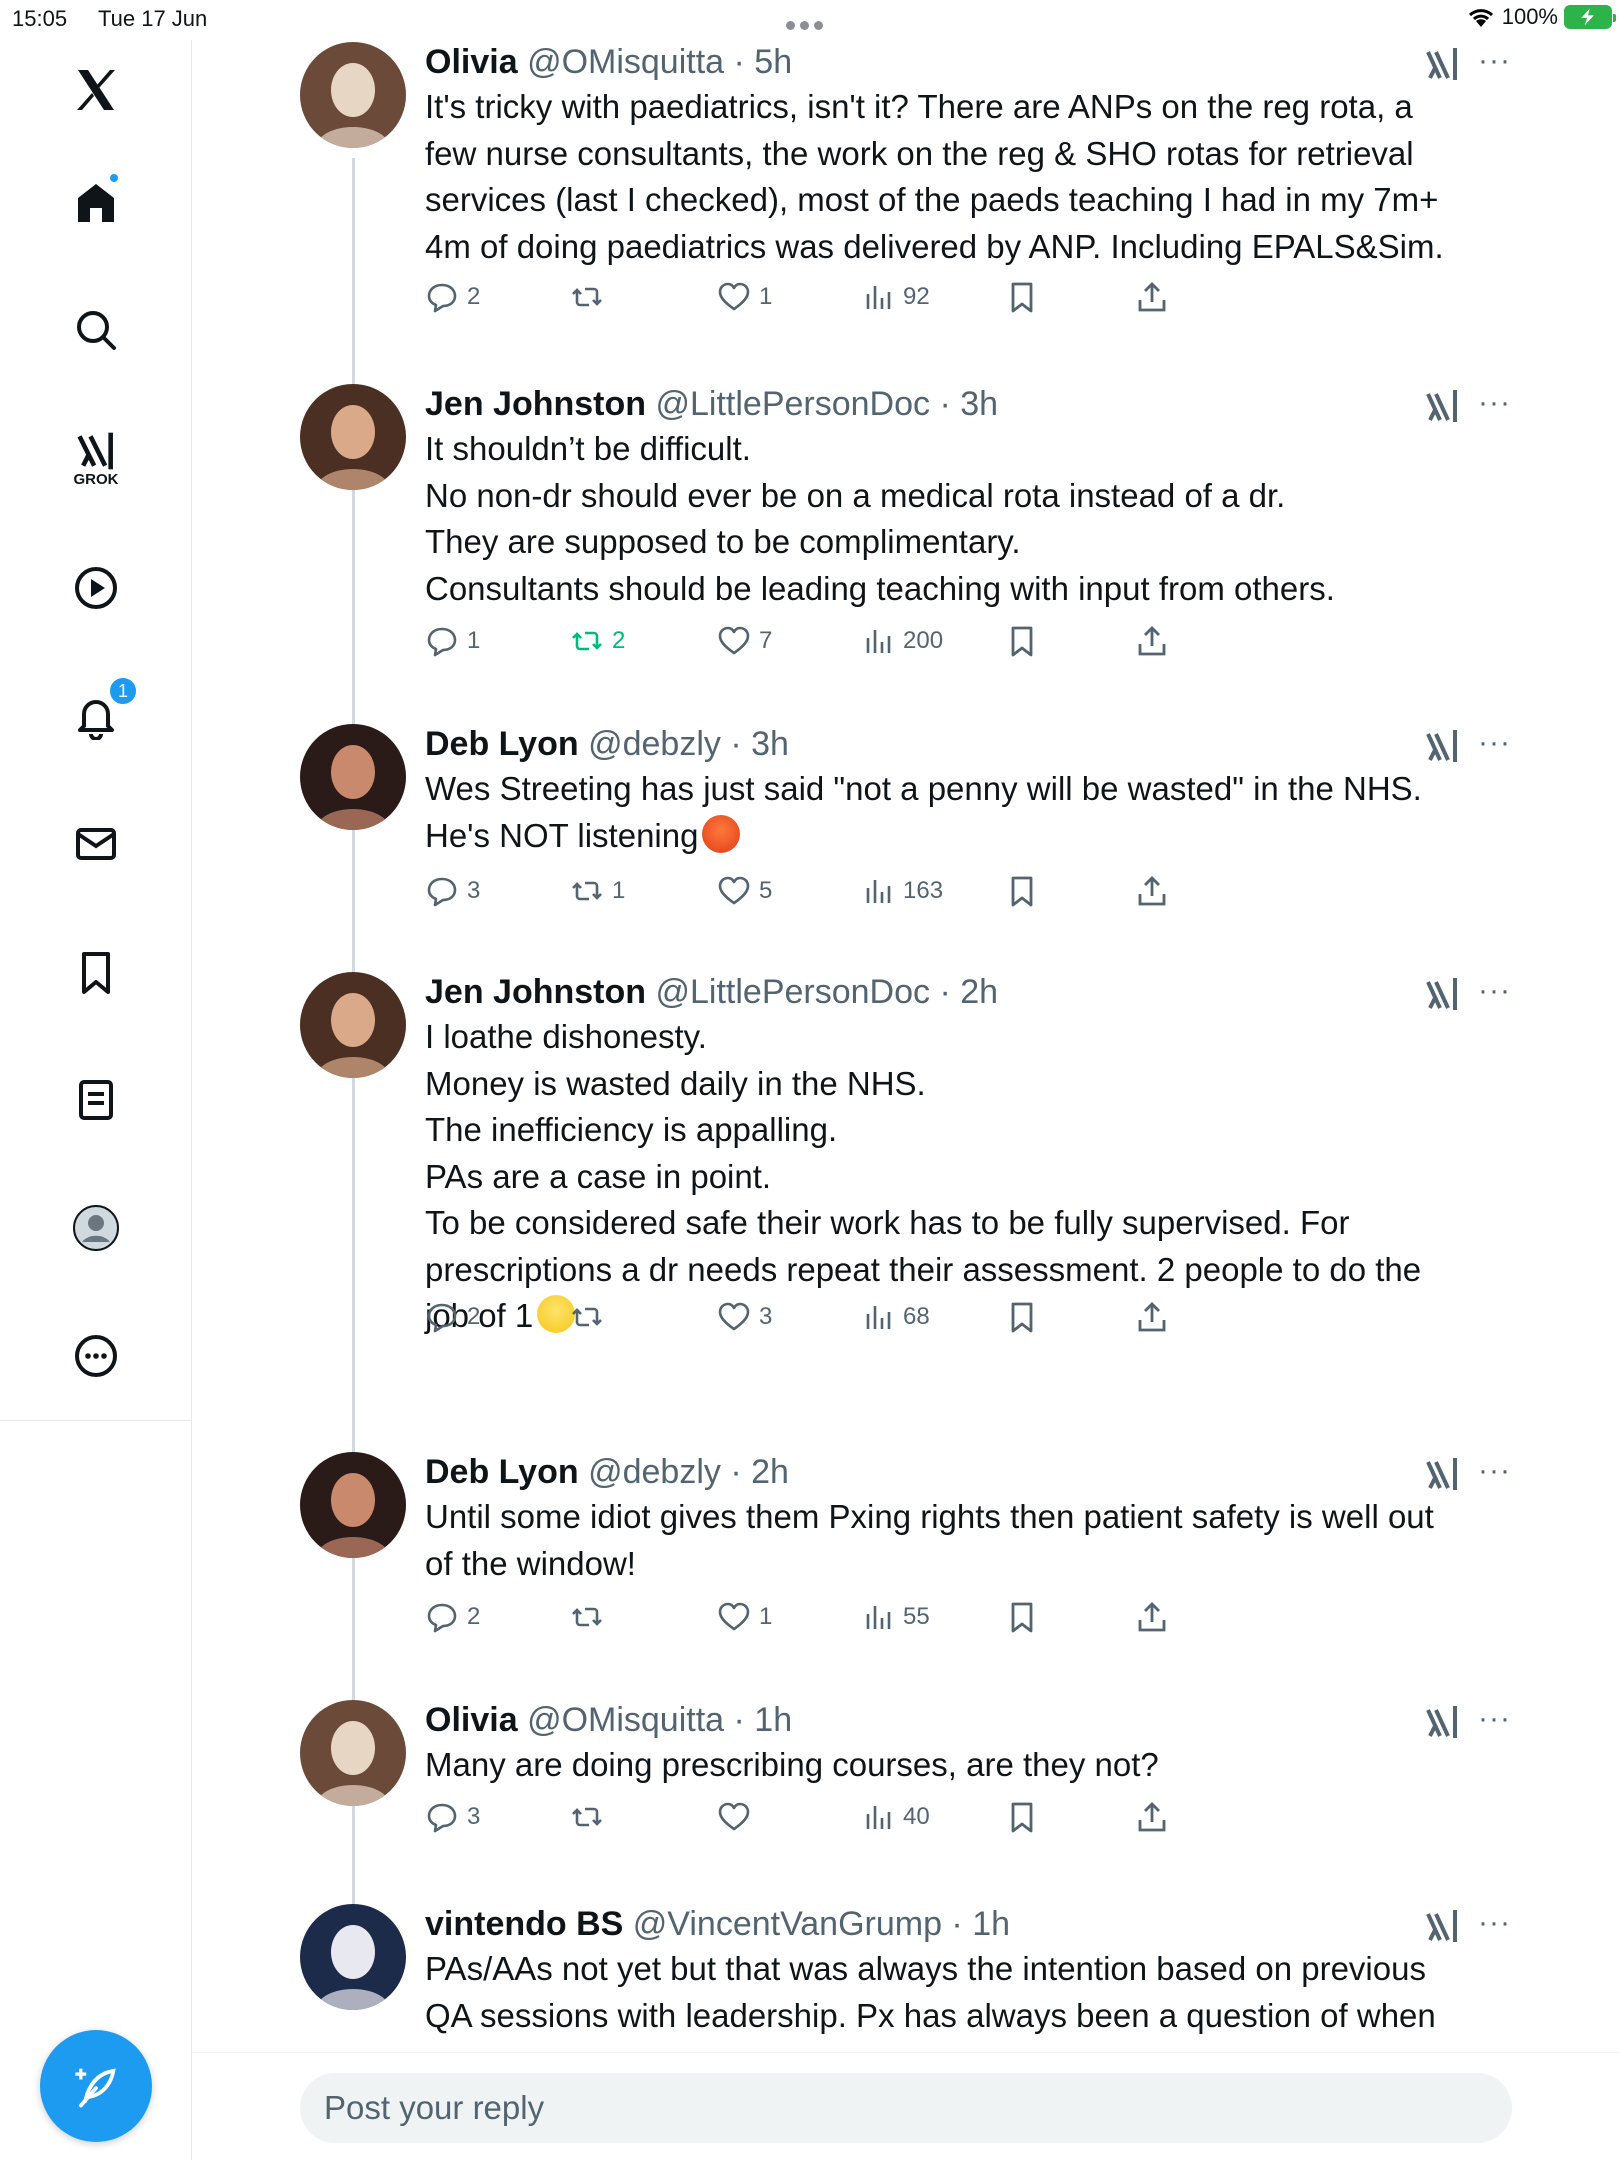  I want to click on video-icon, so click(96, 588).